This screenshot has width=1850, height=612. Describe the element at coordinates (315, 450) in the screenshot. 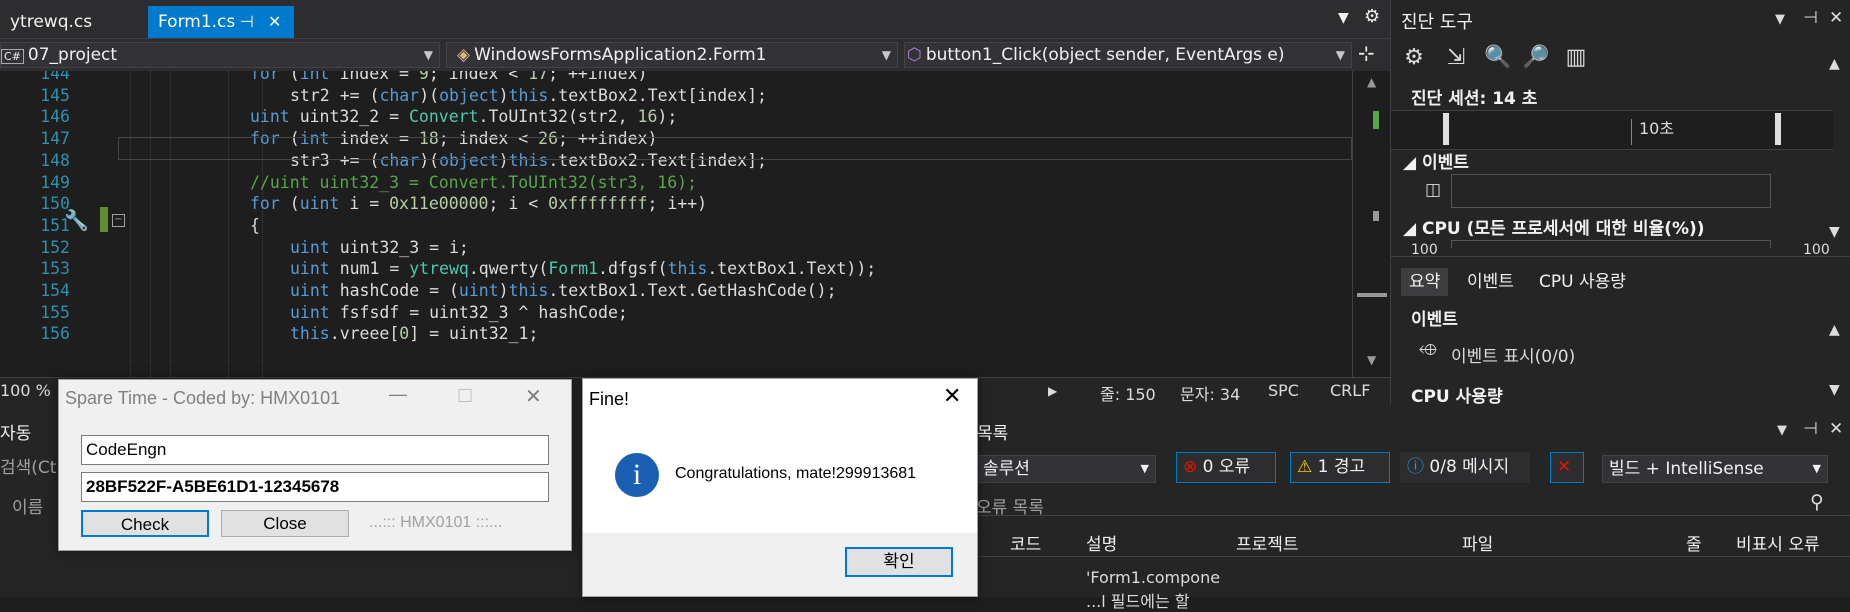

I see `name-input: CodeEngn` at that location.